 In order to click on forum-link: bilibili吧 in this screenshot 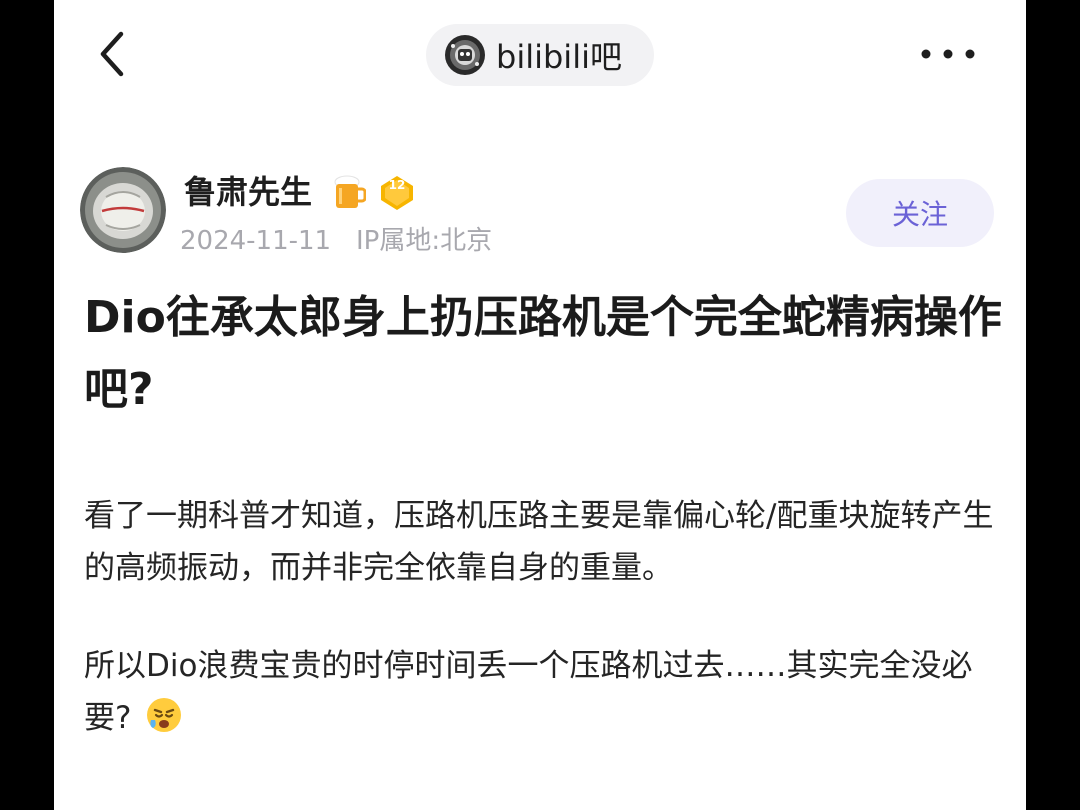, I will do `click(540, 55)`.